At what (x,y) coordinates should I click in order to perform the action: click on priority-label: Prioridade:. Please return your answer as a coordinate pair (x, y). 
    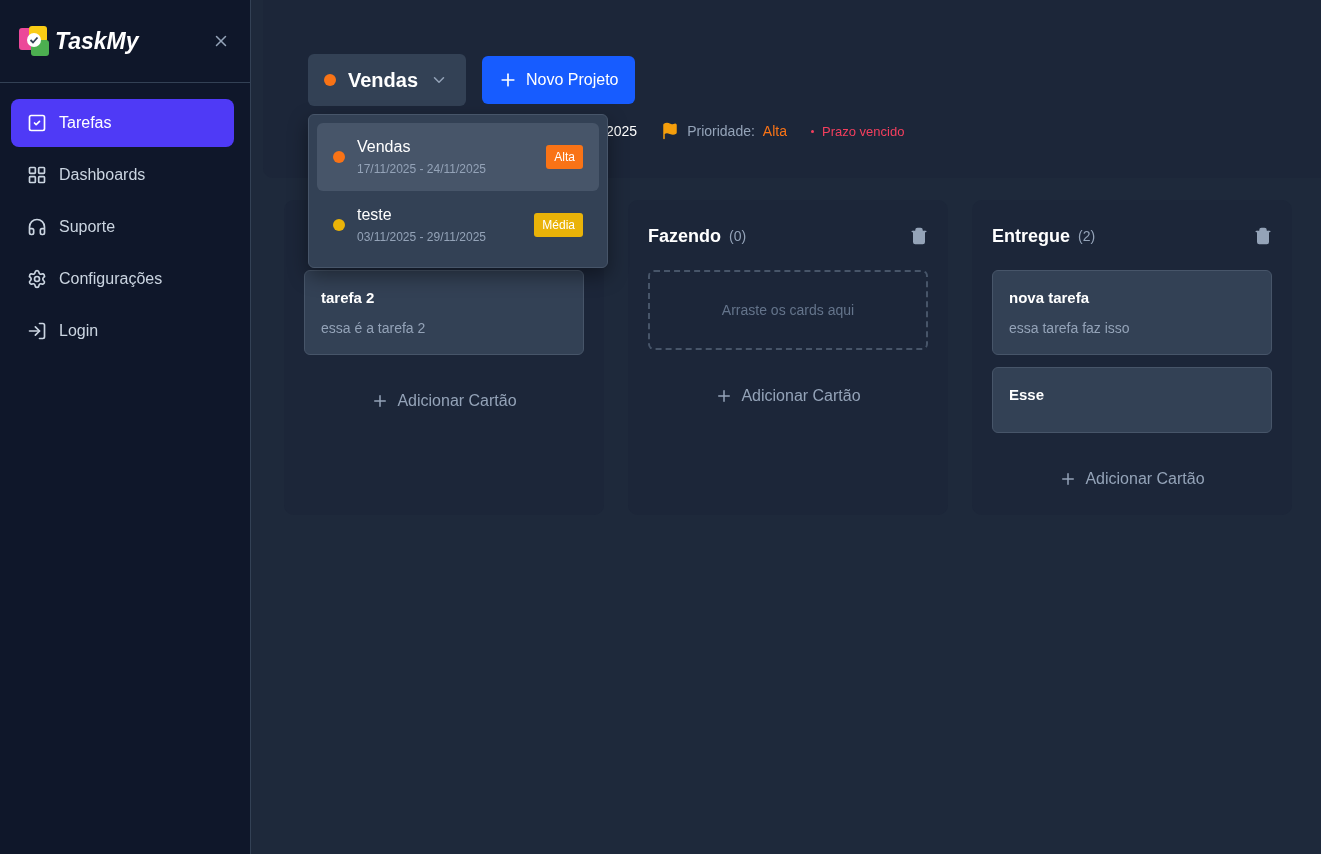
    Looking at the image, I should click on (721, 131).